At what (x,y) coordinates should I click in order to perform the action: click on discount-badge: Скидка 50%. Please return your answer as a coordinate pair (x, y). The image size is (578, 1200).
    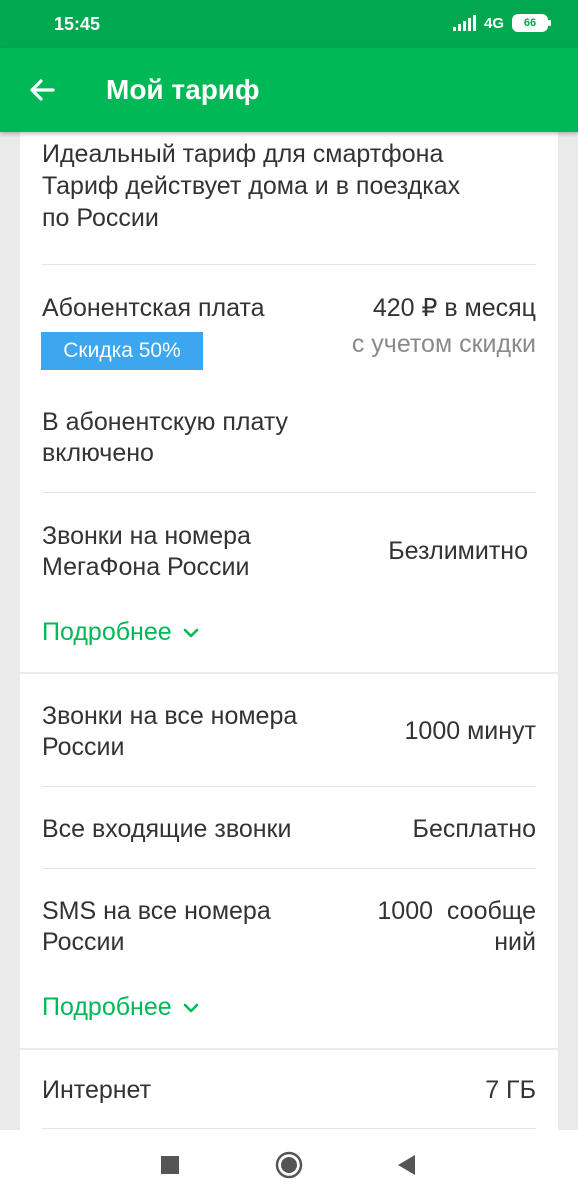
    Looking at the image, I should click on (122, 351).